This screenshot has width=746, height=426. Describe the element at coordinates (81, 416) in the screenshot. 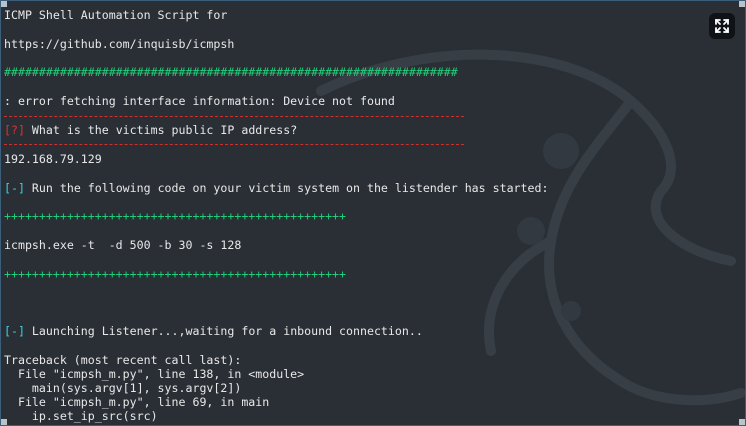

I see `traceback-line: ip.set_ip_src(src)` at that location.